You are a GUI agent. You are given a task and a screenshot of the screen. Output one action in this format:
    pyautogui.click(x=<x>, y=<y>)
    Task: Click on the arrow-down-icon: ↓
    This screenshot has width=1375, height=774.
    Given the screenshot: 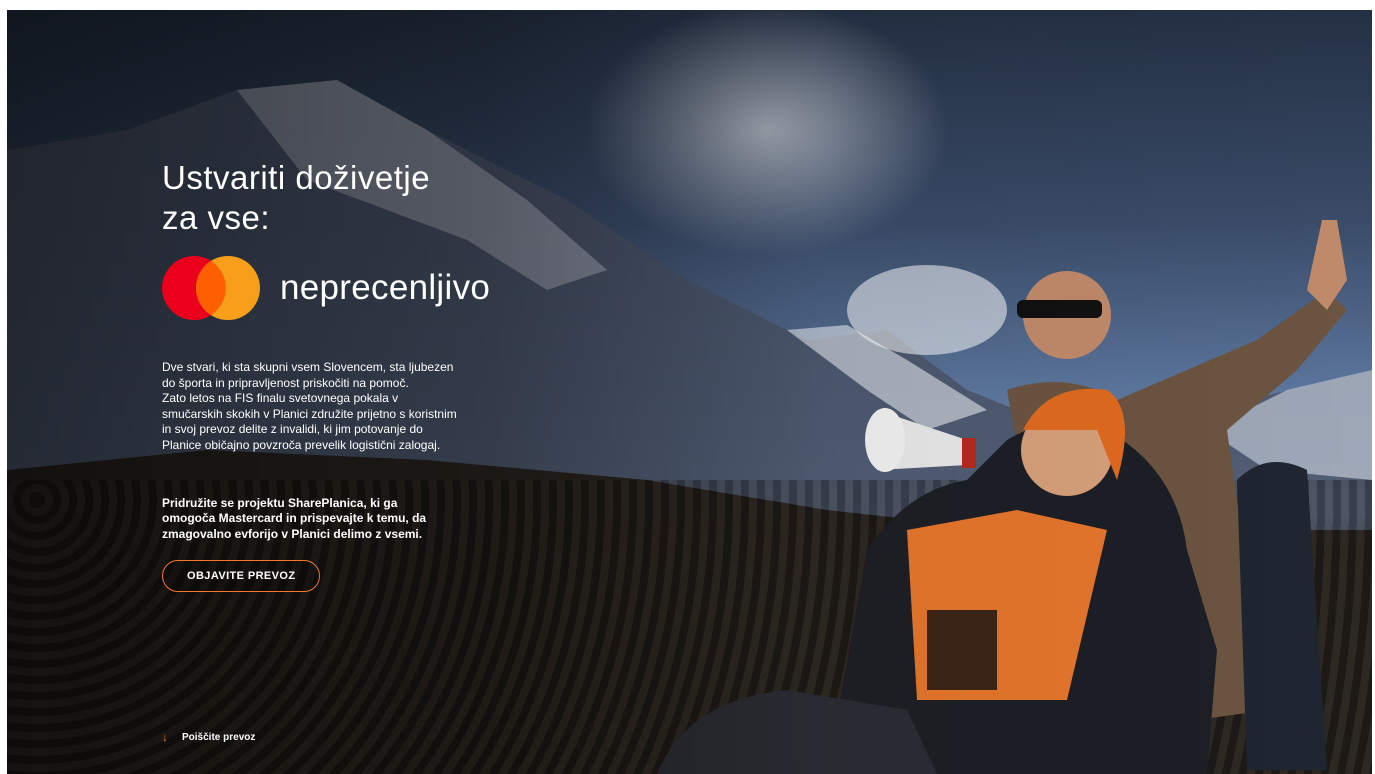 What is the action you would take?
    pyautogui.click(x=165, y=737)
    